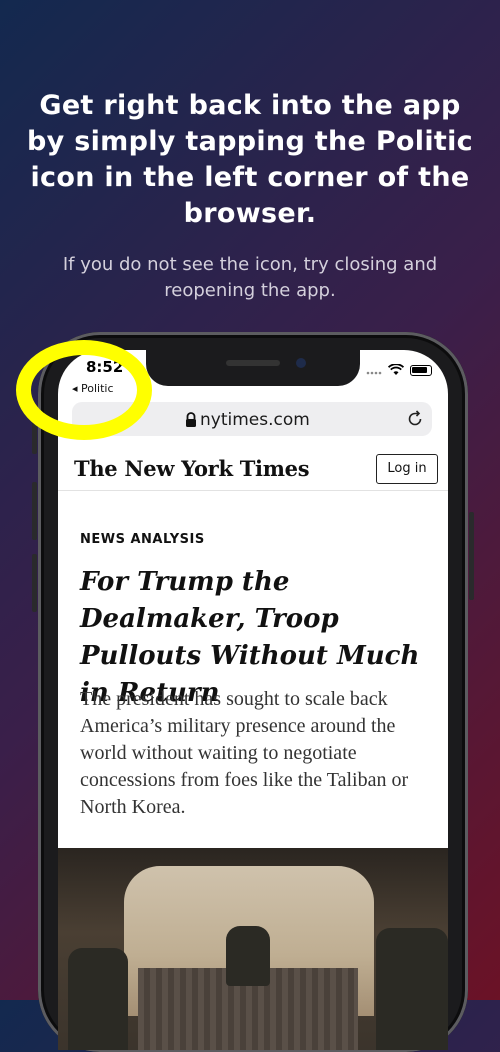 This screenshot has height=1052, width=500. What do you see at coordinates (301, 363) in the screenshot?
I see `front-camera` at bounding box center [301, 363].